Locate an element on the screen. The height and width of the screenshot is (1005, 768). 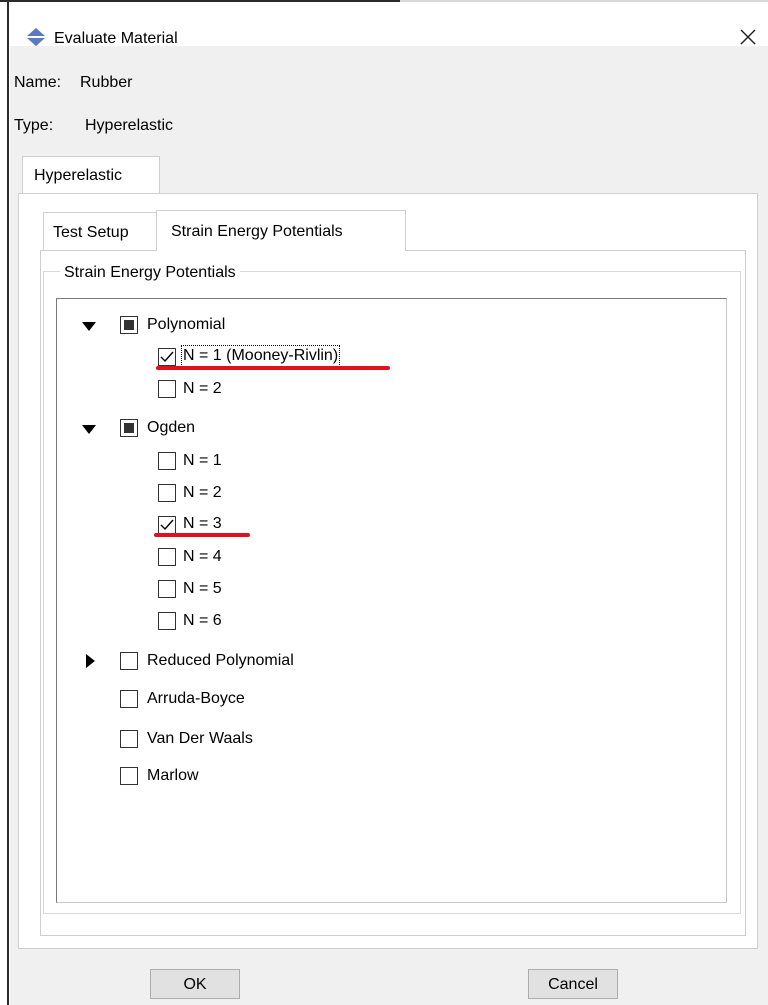
tab-test-setup: Test Setup is located at coordinates (99, 231).